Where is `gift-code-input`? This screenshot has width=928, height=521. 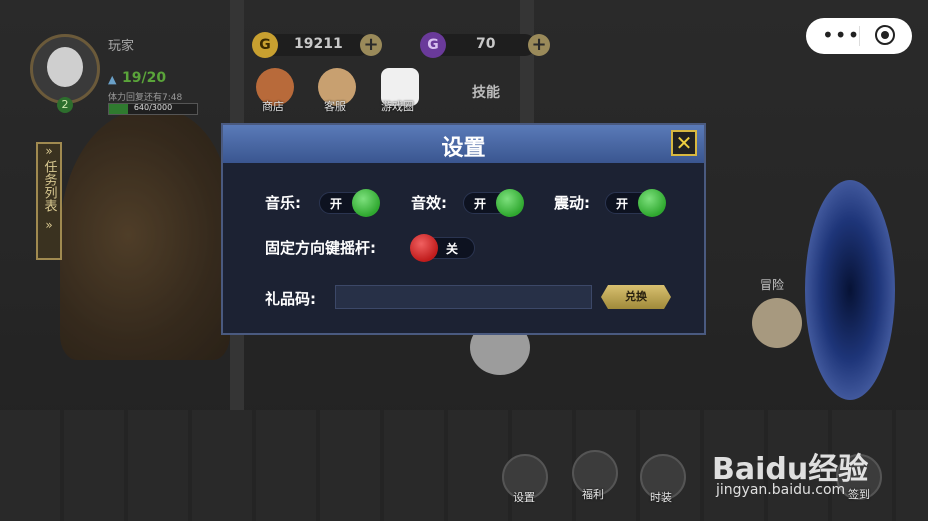
gift-code-input is located at coordinates (463, 297).